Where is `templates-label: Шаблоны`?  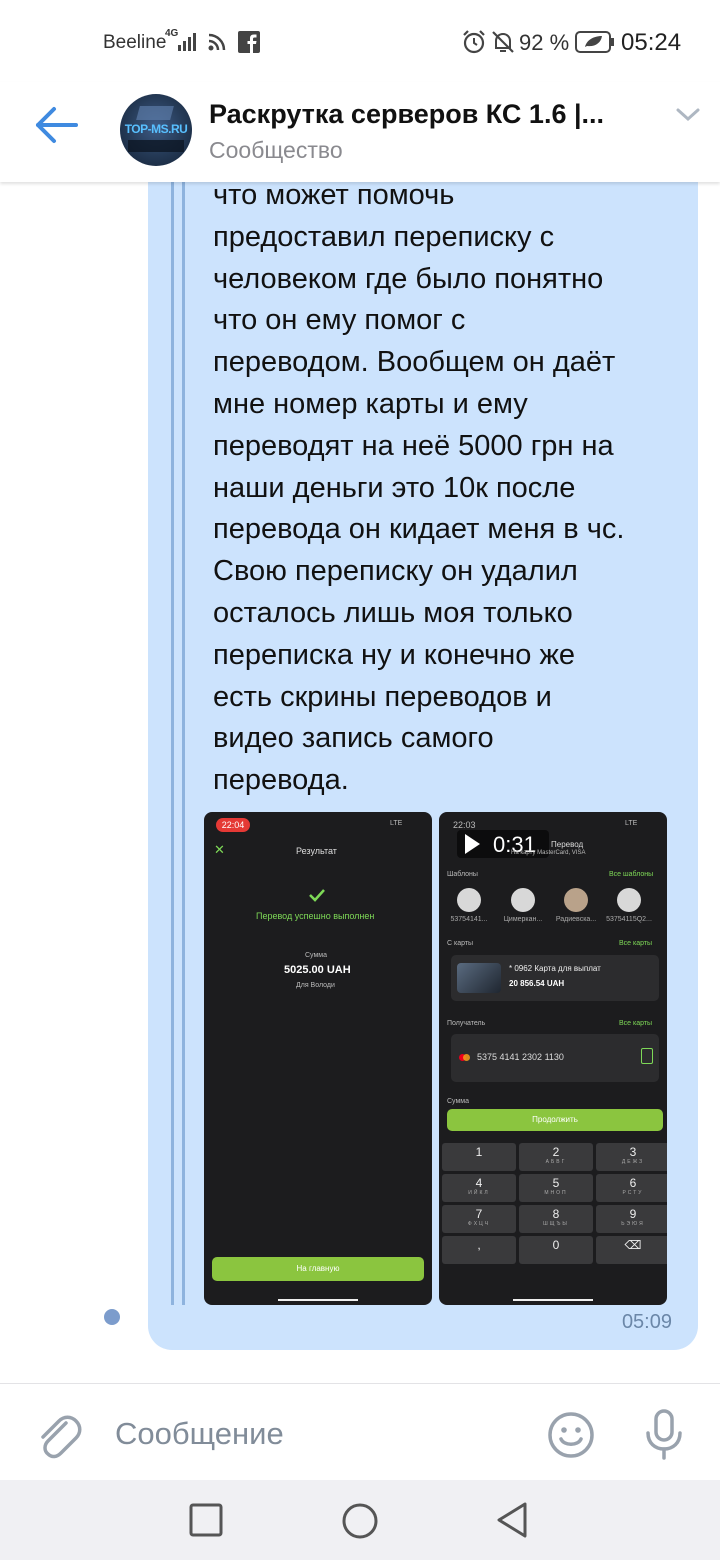
templates-label: Шаблоны is located at coordinates (462, 874).